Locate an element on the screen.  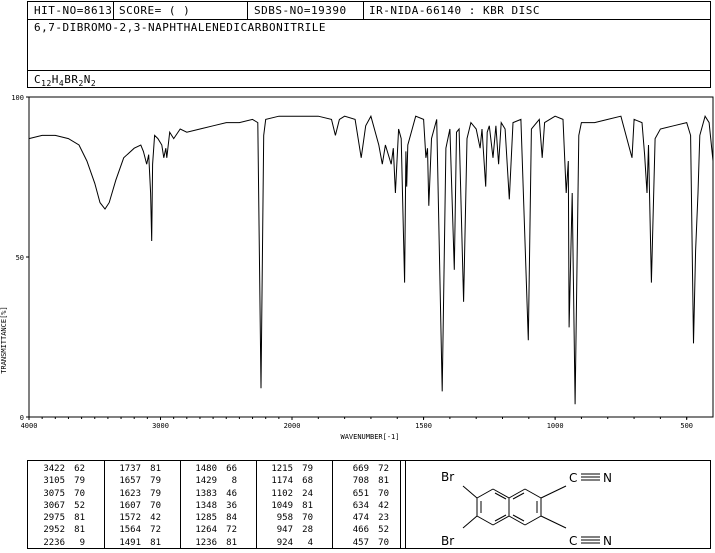
peak-transmittance: 84 is located at coordinates (231, 518).